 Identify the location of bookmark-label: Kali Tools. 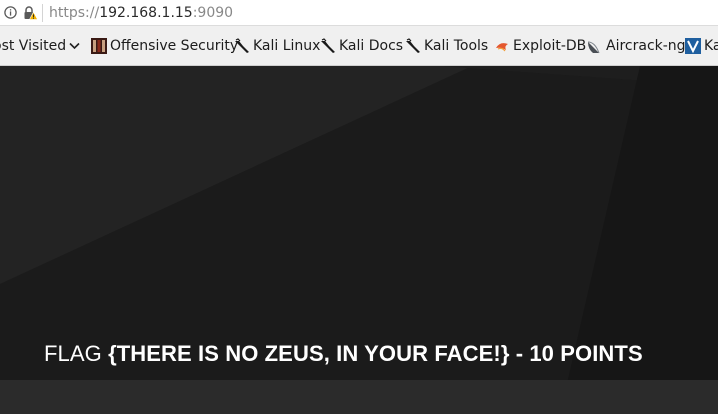
(456, 46).